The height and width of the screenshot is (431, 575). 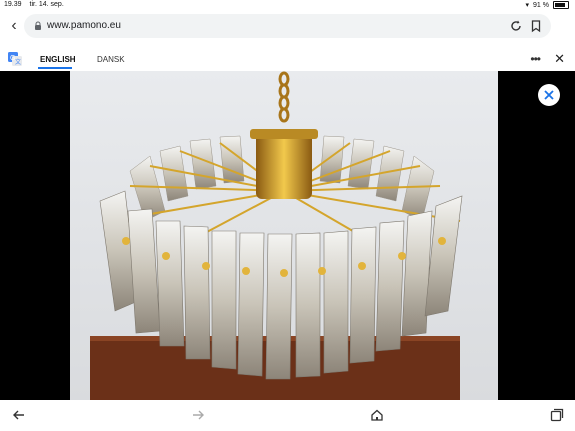 What do you see at coordinates (557, 415) in the screenshot?
I see `tabs-icon` at bounding box center [557, 415].